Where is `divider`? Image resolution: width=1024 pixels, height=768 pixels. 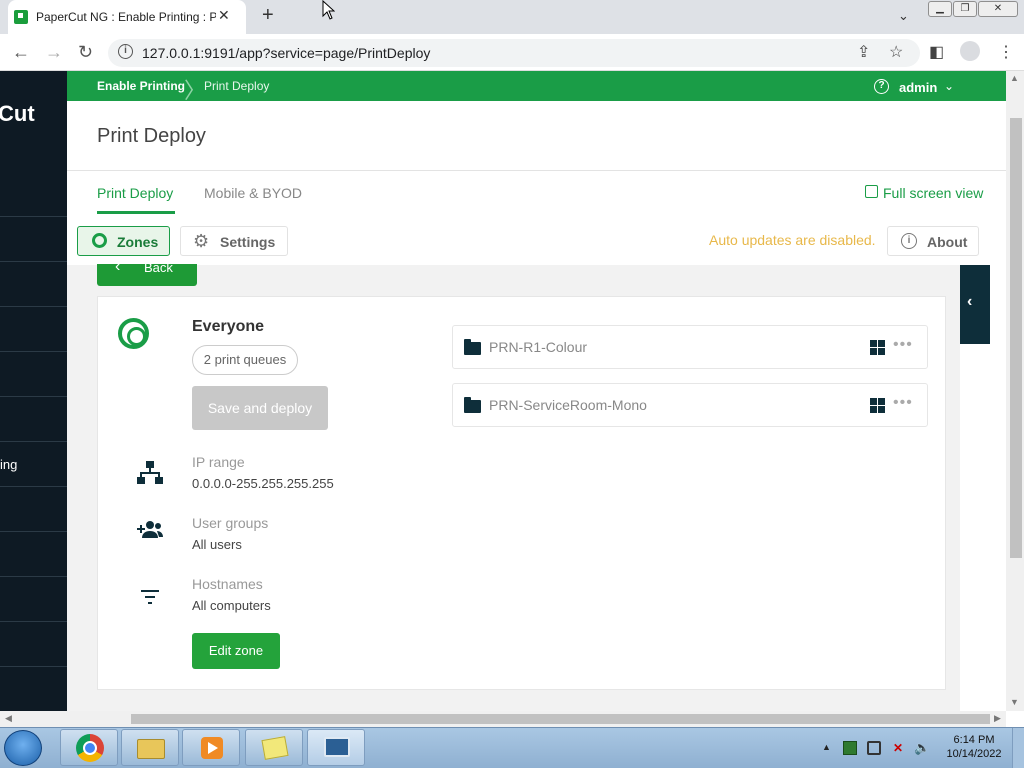 divider is located at coordinates (536, 170).